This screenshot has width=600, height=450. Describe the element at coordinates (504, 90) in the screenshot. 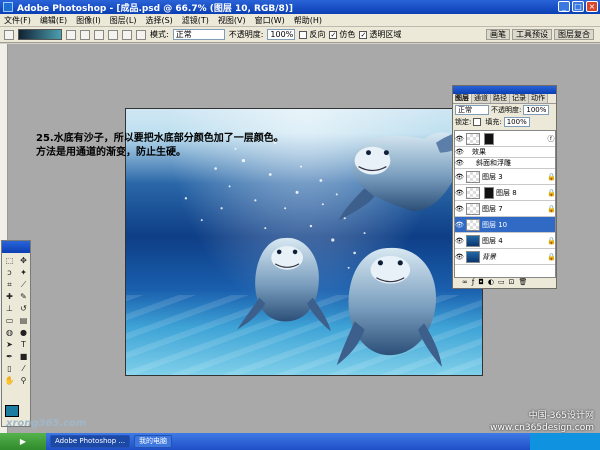

I see `layers-panel-header` at that location.